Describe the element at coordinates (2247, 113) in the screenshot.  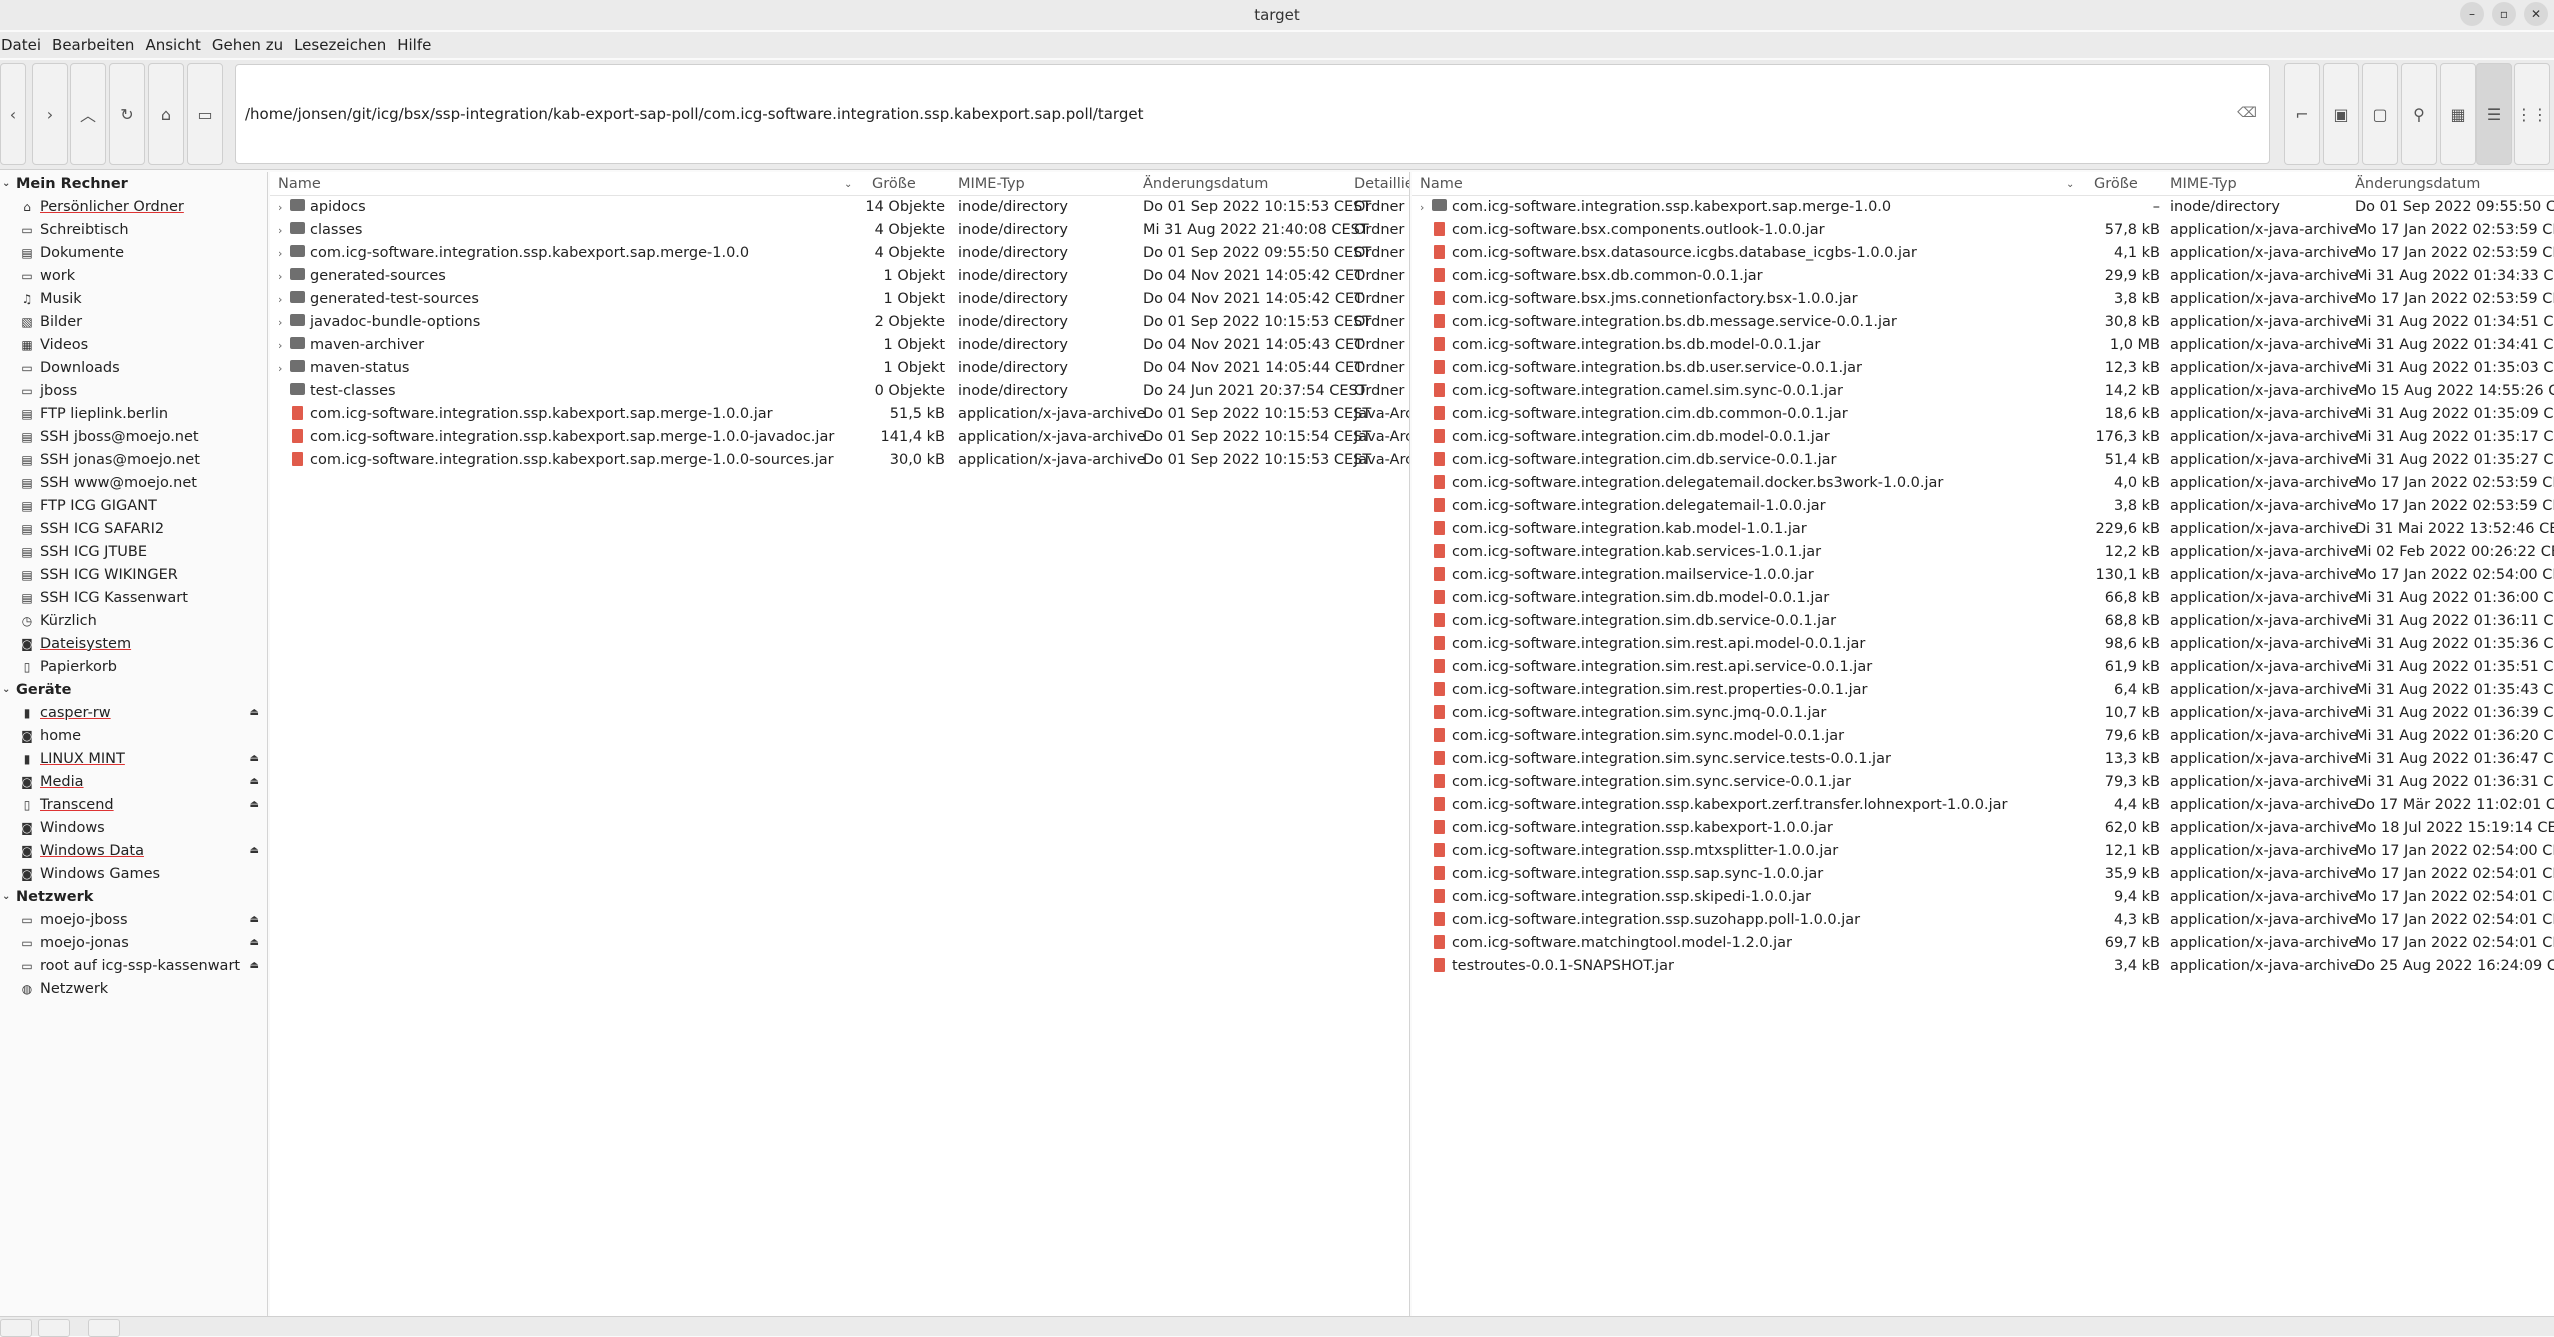
I see `clear-icon: ⌫` at that location.